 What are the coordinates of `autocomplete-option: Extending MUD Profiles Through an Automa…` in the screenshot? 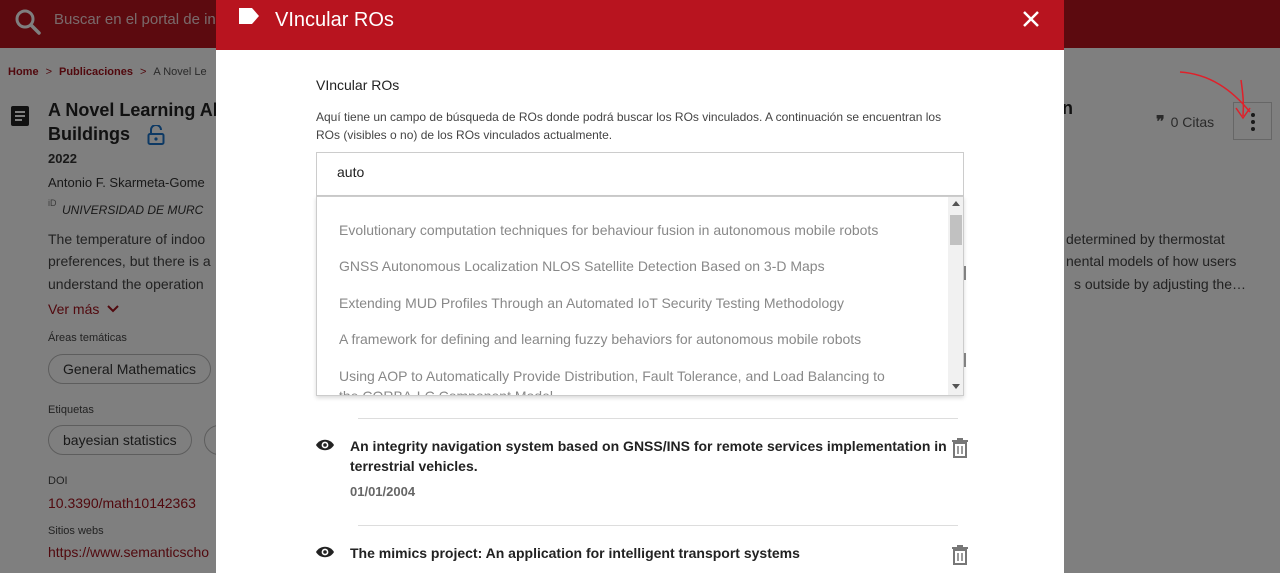 It's located at (591, 303).